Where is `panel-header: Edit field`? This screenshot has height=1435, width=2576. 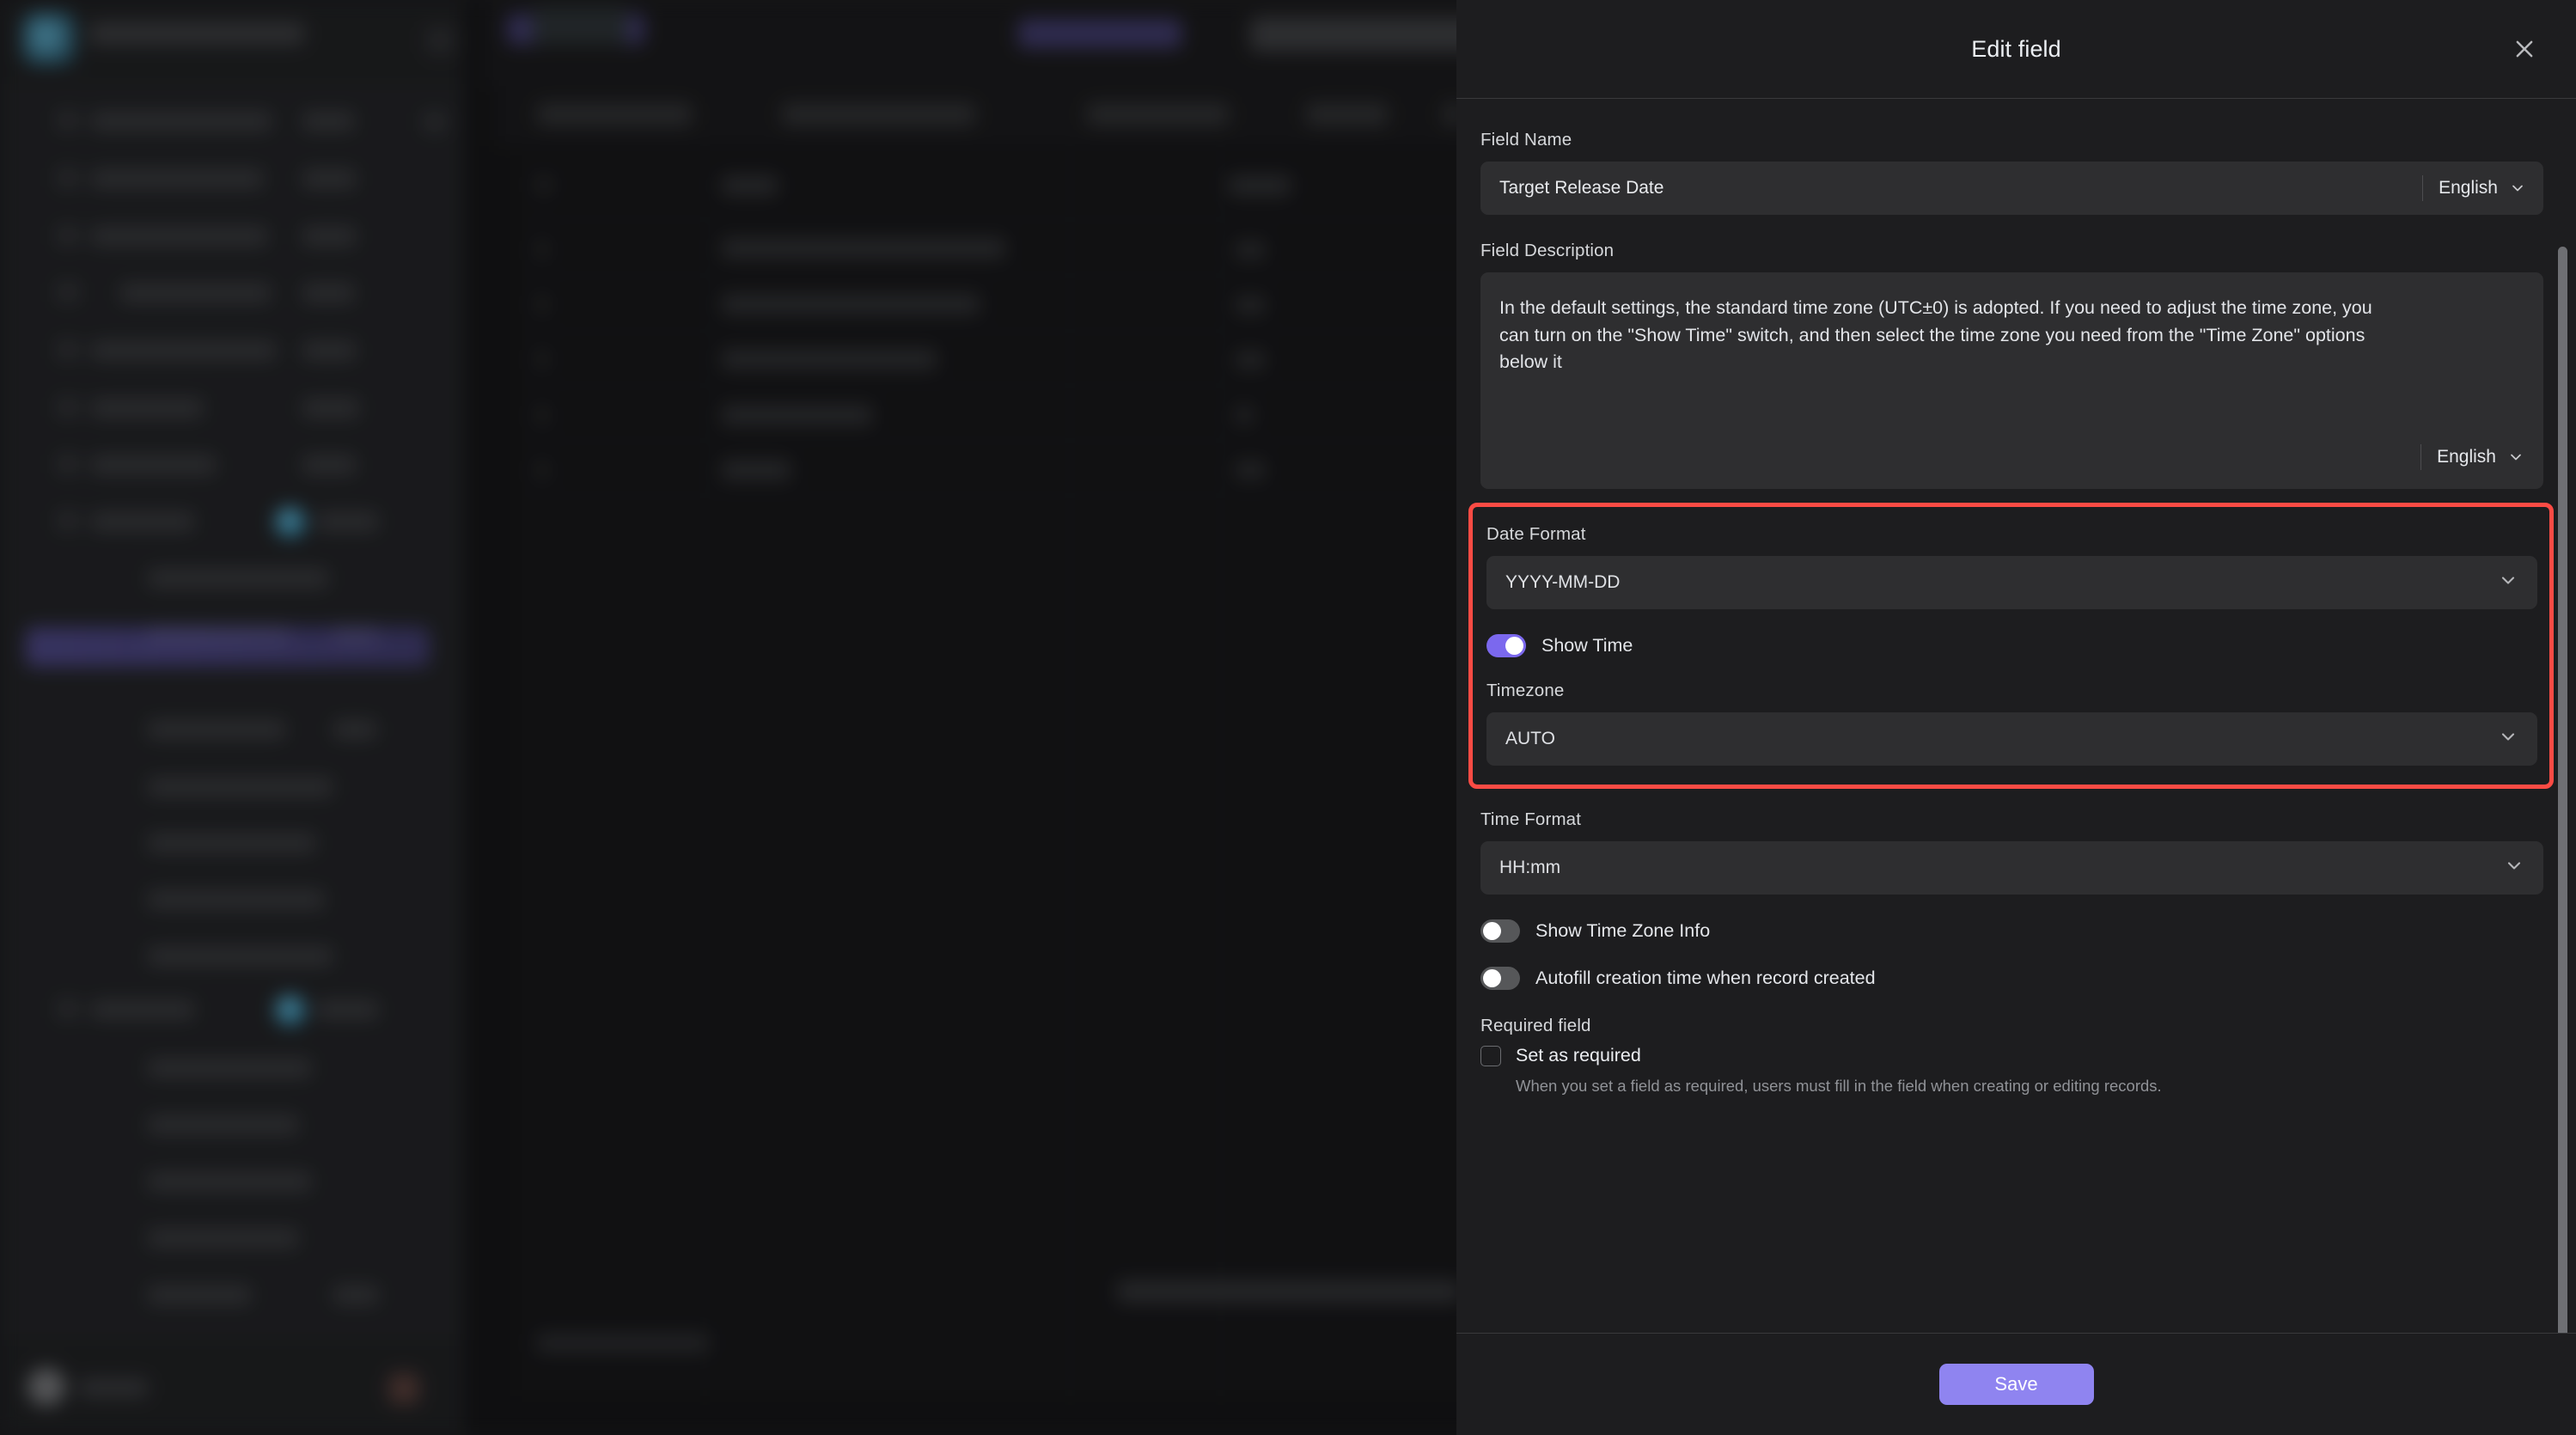
panel-header: Edit field is located at coordinates (2016, 49).